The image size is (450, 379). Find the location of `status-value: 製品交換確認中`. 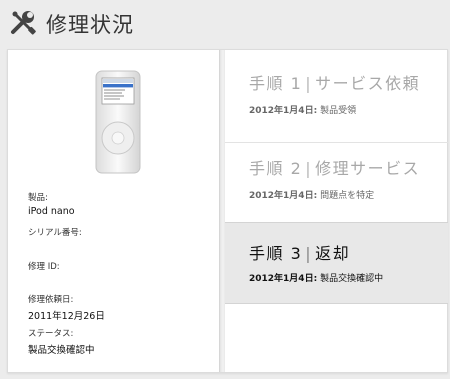

status-value: 製品交換確認中 is located at coordinates (61, 350).